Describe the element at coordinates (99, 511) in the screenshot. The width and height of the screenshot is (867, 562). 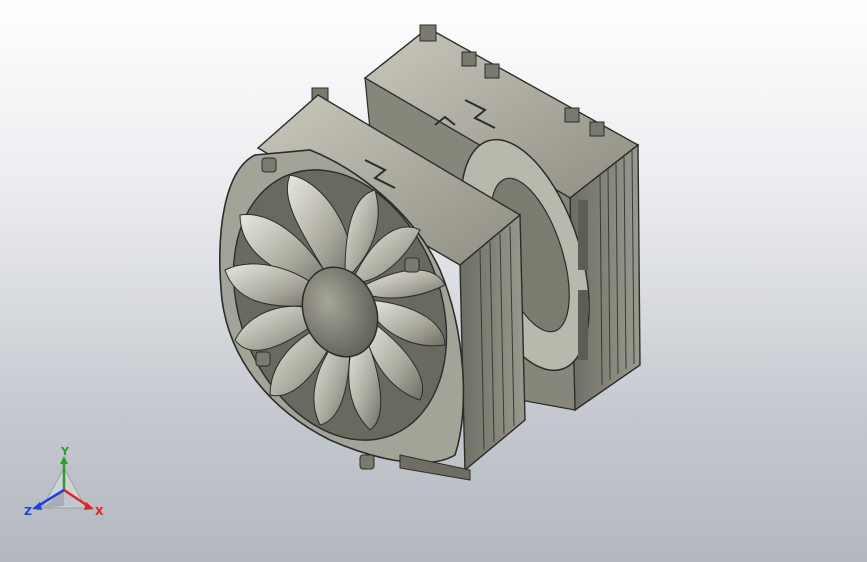
I see `x-axis-label: X` at that location.